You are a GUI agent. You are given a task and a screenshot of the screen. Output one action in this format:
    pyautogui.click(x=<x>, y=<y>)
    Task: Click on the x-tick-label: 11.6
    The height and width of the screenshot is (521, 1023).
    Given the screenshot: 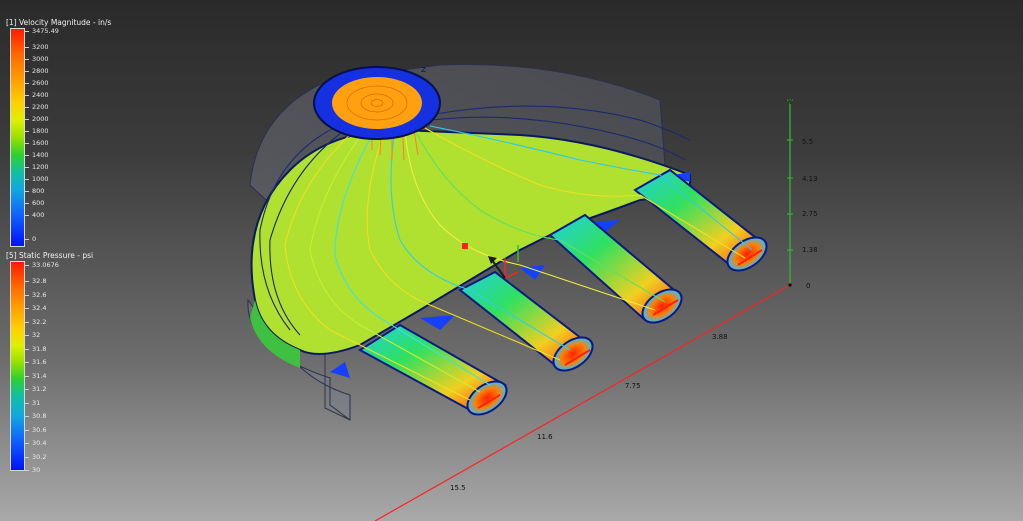 What is the action you would take?
    pyautogui.click(x=545, y=437)
    